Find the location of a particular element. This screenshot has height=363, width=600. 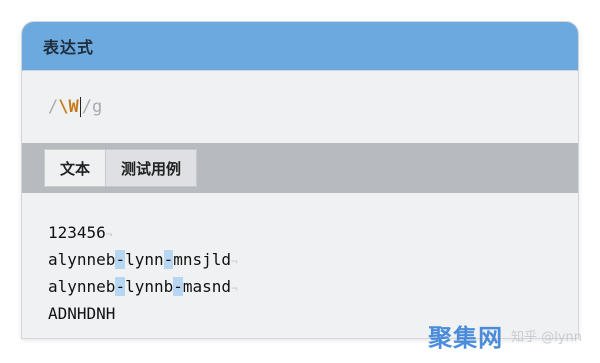

expression-title: 表达式 is located at coordinates (69, 47).